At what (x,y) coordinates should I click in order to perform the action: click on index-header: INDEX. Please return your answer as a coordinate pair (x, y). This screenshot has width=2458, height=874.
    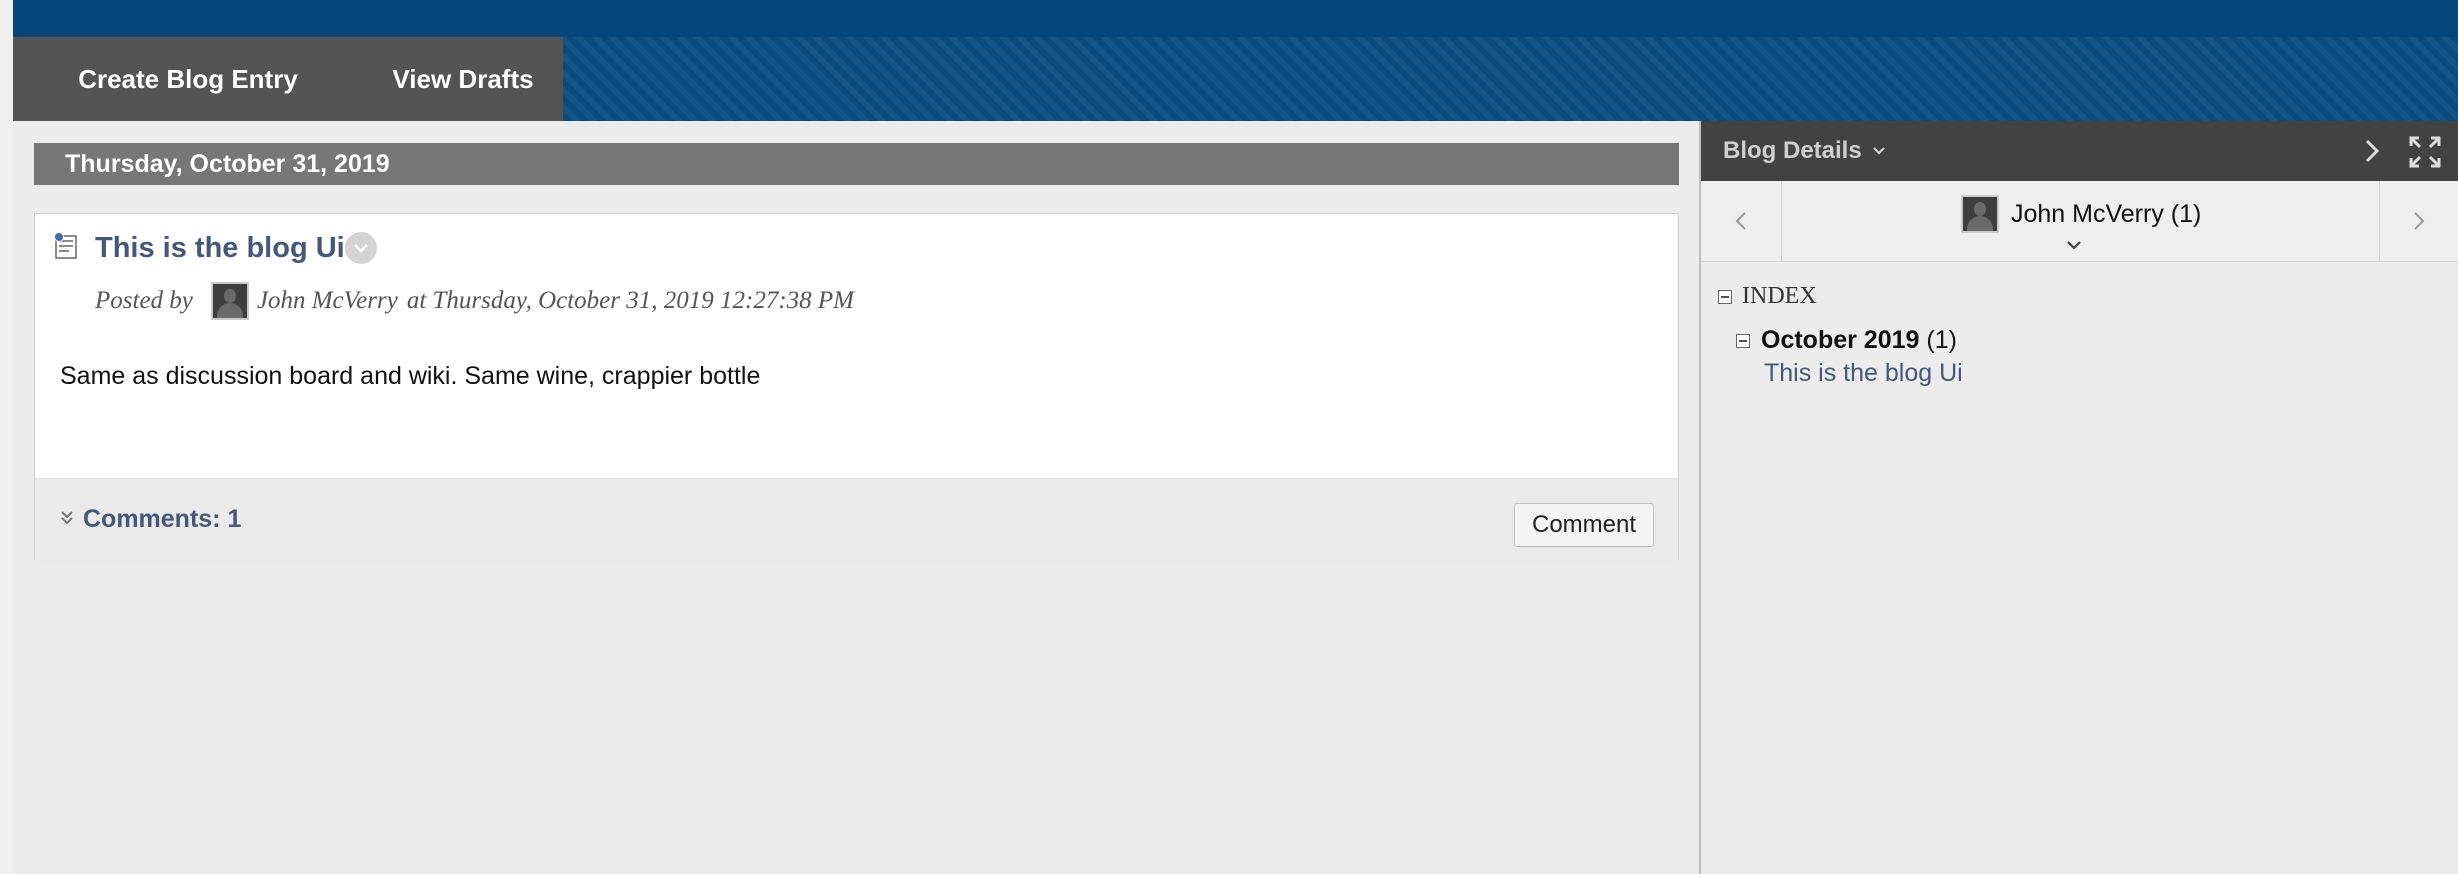
    Looking at the image, I should click on (1767, 296).